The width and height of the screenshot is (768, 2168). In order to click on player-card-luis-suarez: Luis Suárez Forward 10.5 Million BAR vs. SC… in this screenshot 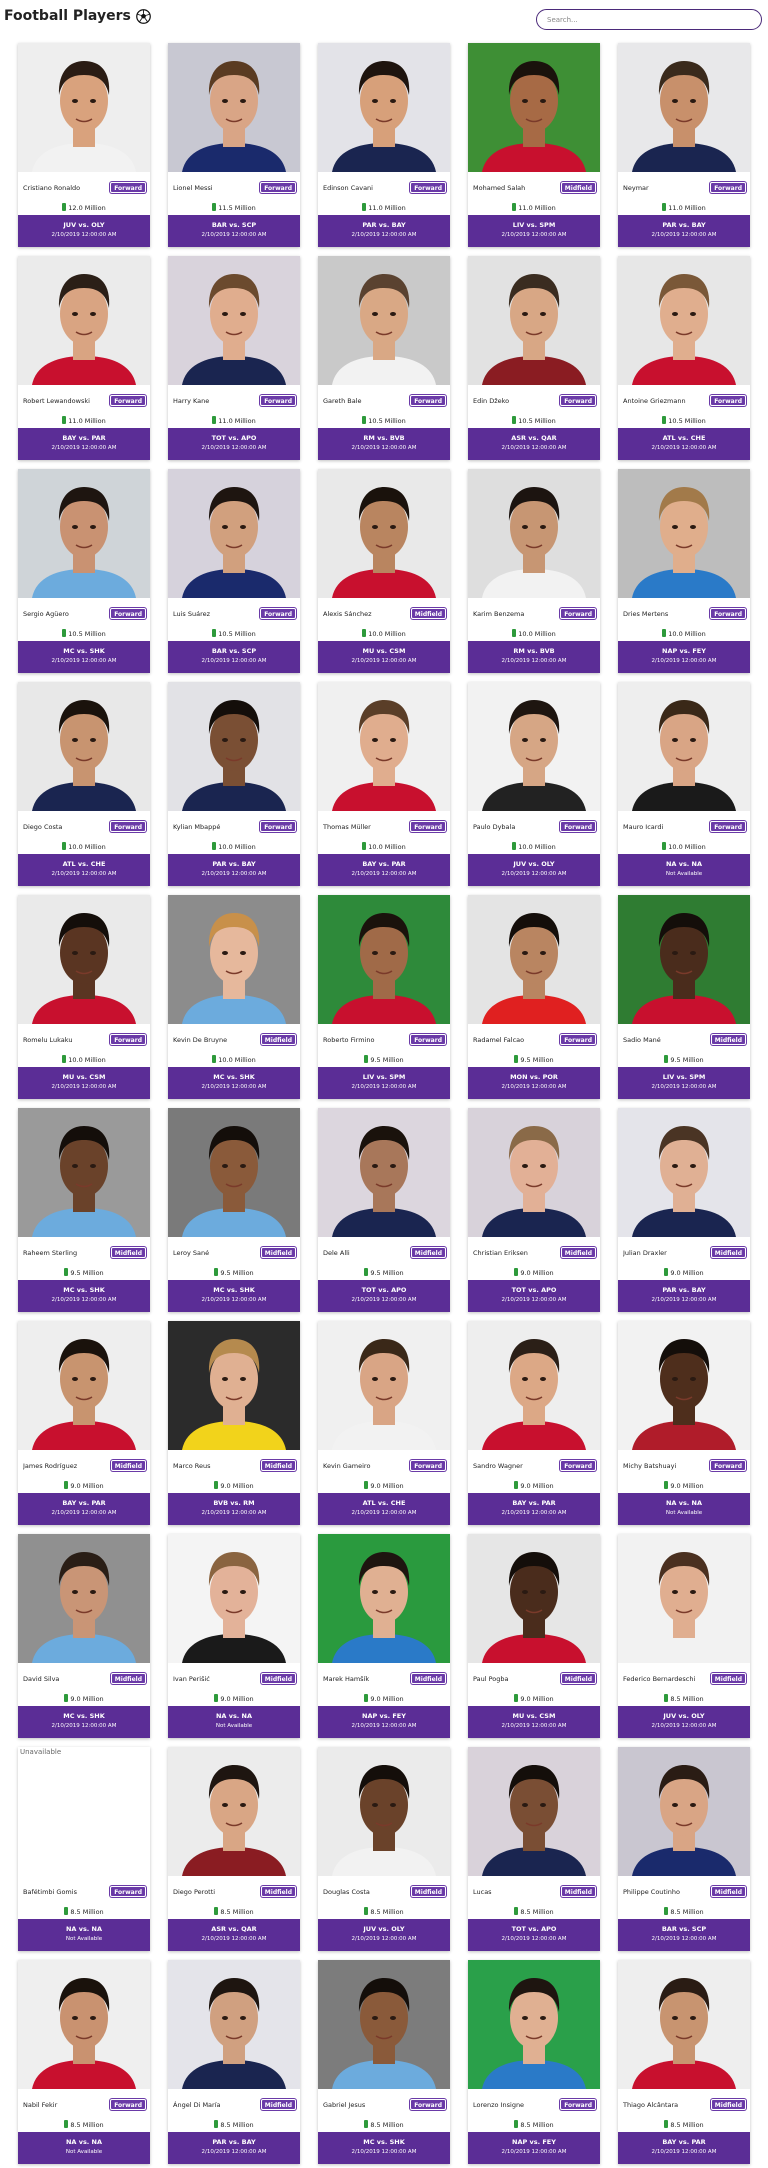, I will do `click(234, 571)`.